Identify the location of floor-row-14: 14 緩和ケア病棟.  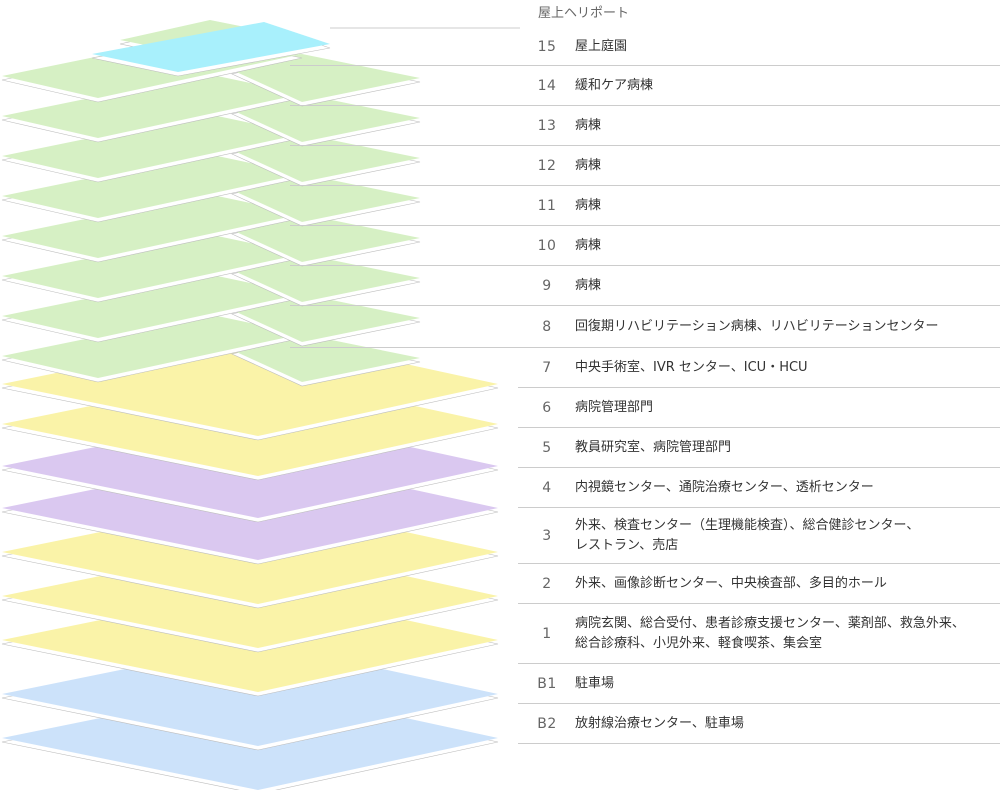
(645, 86).